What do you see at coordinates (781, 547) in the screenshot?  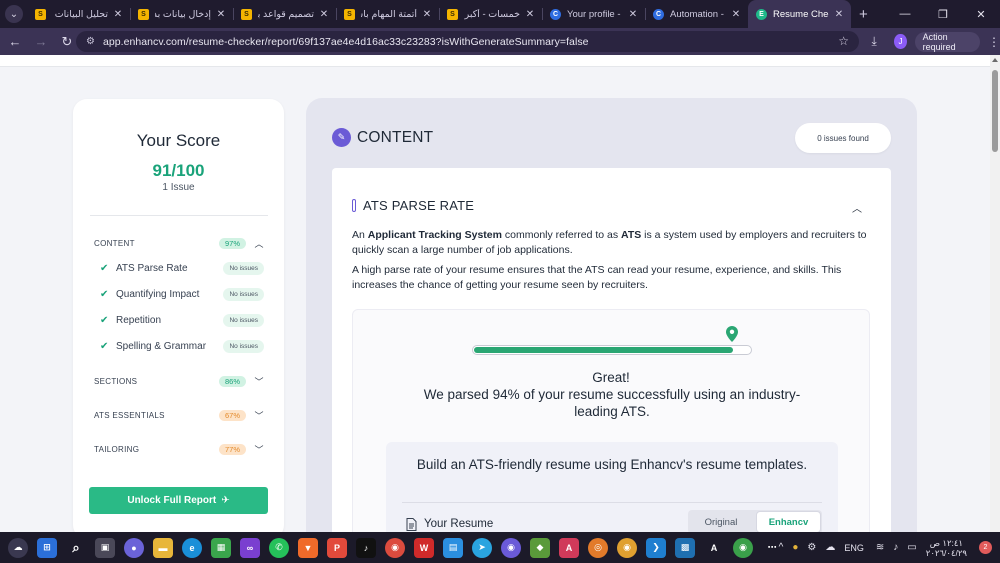 I see `chevron-up-icon: ^` at bounding box center [781, 547].